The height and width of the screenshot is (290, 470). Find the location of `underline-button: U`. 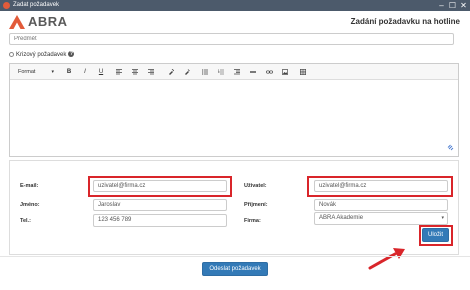

underline-button: U is located at coordinates (101, 72).